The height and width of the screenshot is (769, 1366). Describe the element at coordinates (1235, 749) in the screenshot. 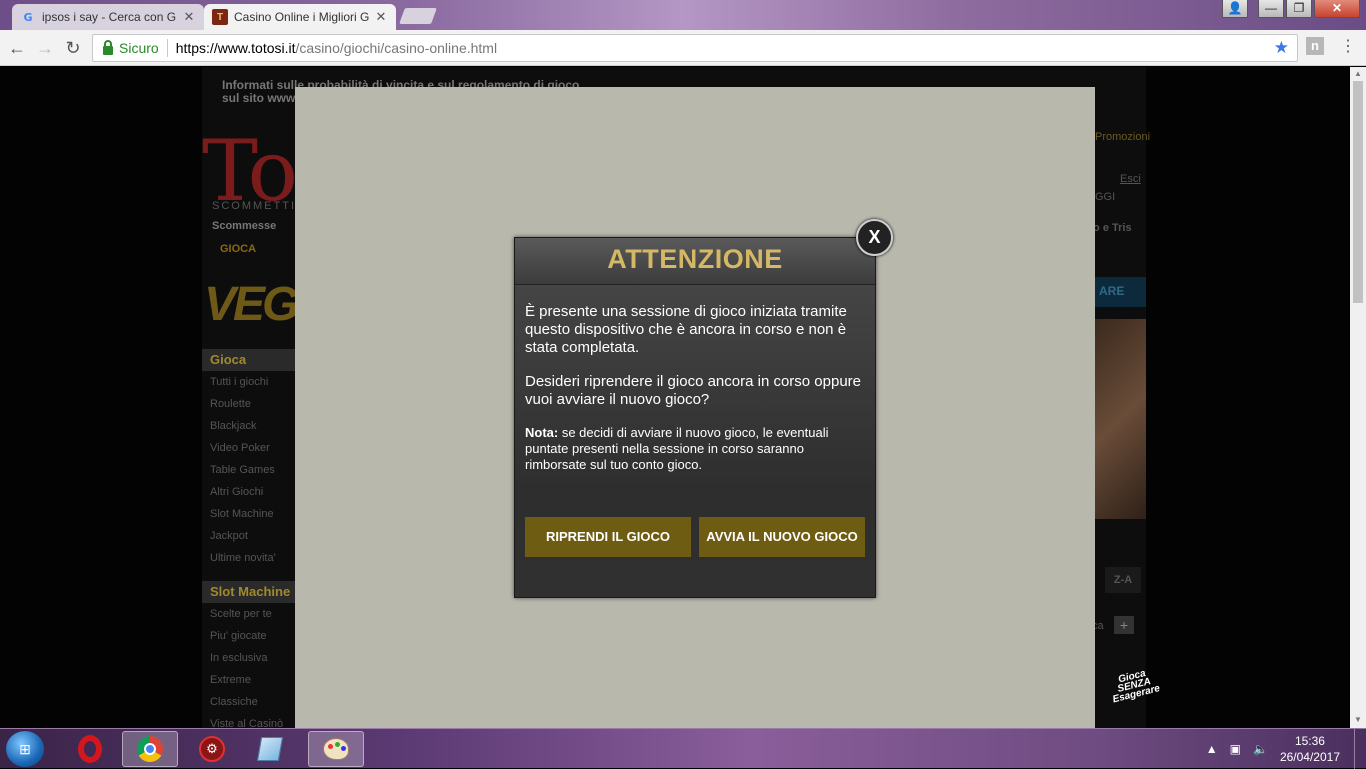

I see `network-icon: ▣` at that location.